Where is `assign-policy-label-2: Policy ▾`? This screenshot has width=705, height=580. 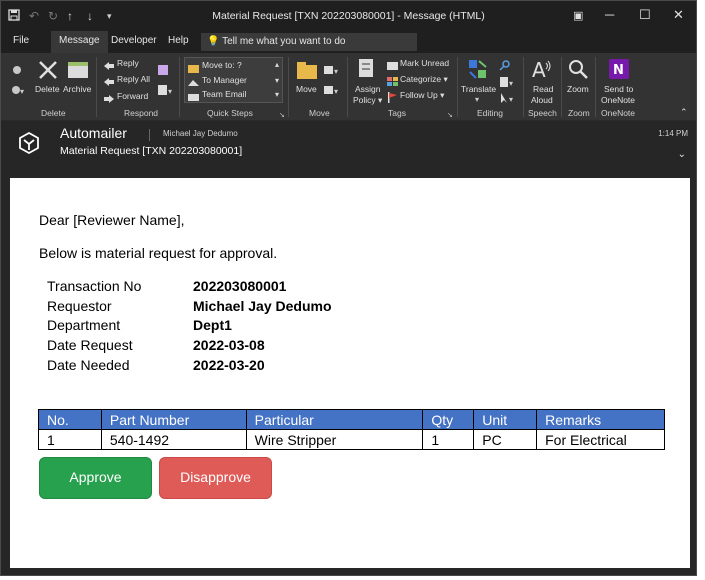 assign-policy-label-2: Policy ▾ is located at coordinates (367, 100).